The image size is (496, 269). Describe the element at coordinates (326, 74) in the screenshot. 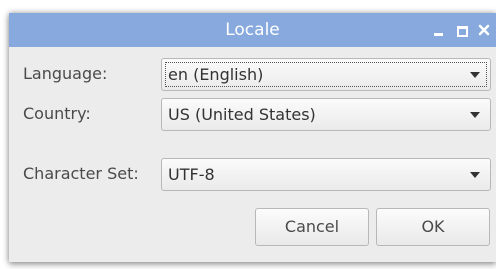

I see `language-dropdown: en (English)` at that location.